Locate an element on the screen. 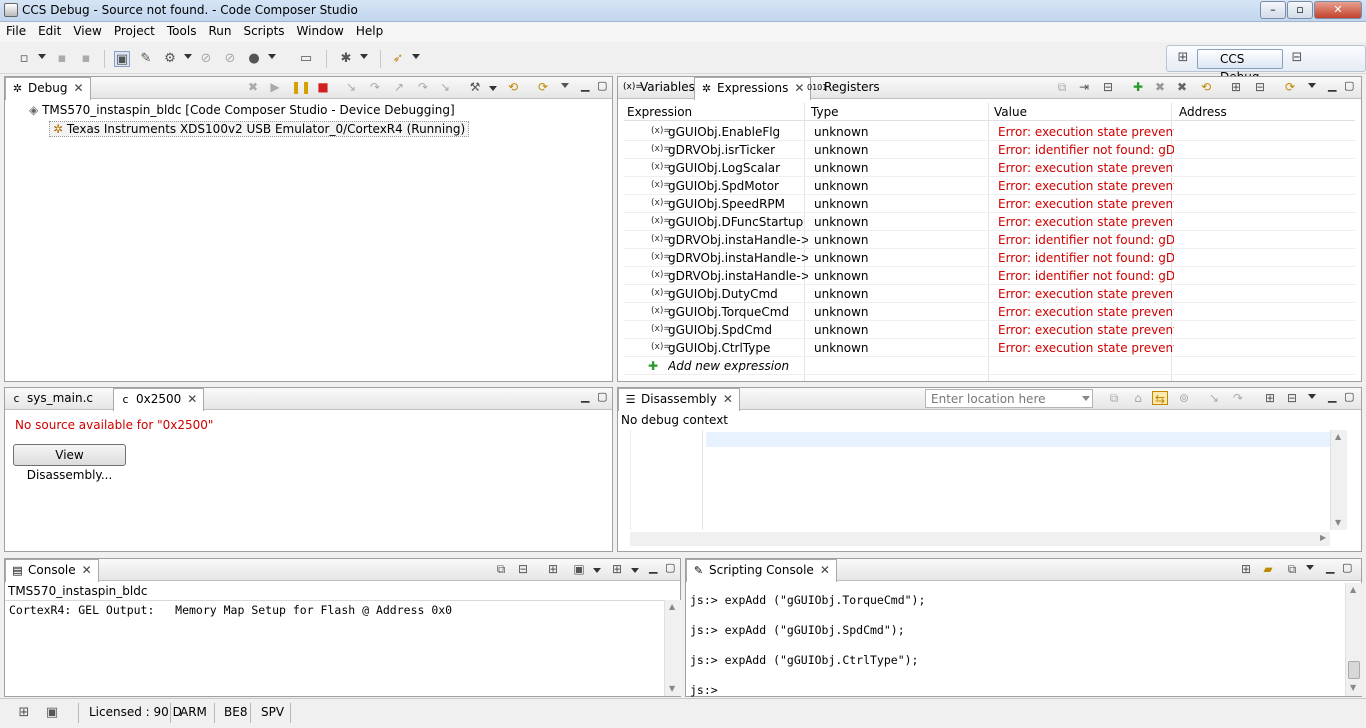 The image size is (1366, 728). connect-icon: ✎ is located at coordinates (146, 59).